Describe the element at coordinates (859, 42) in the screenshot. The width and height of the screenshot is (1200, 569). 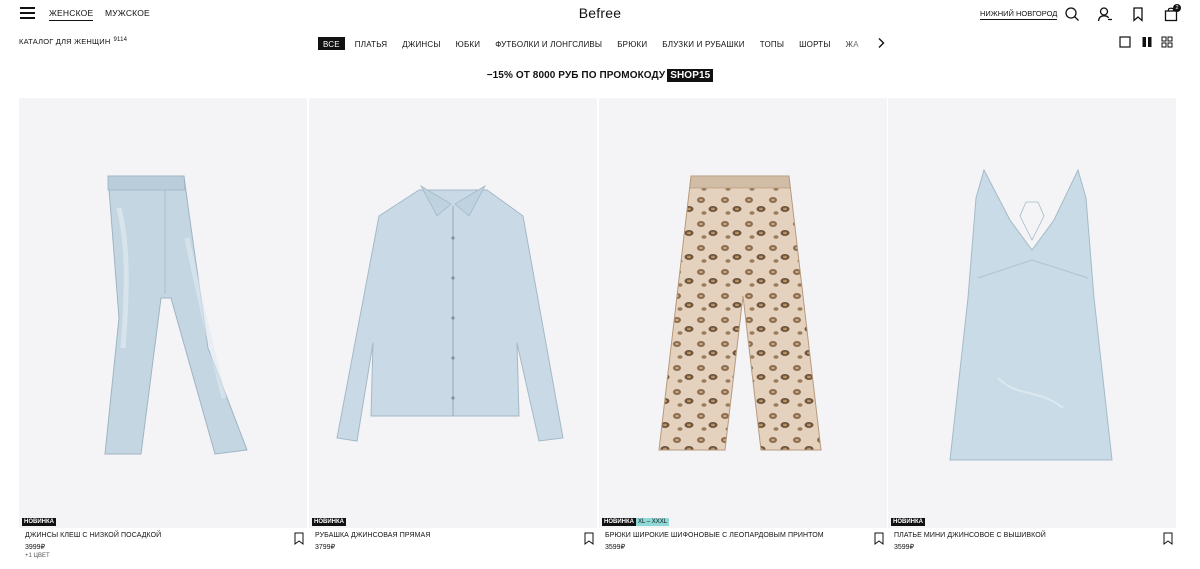
I see `category-tabs-fade` at that location.